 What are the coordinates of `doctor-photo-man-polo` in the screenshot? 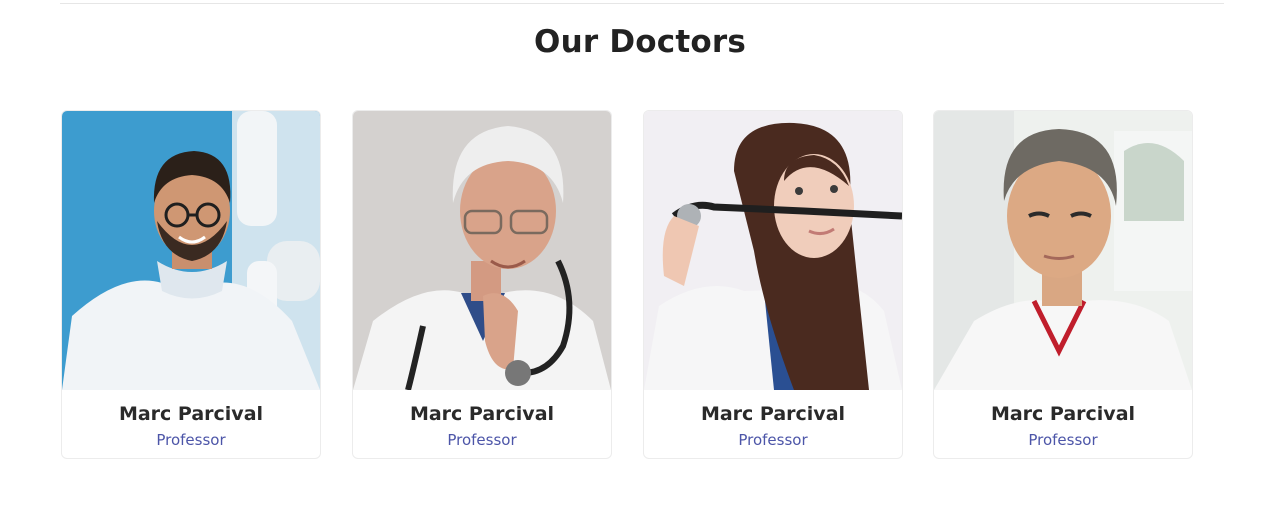 It's located at (1063, 250).